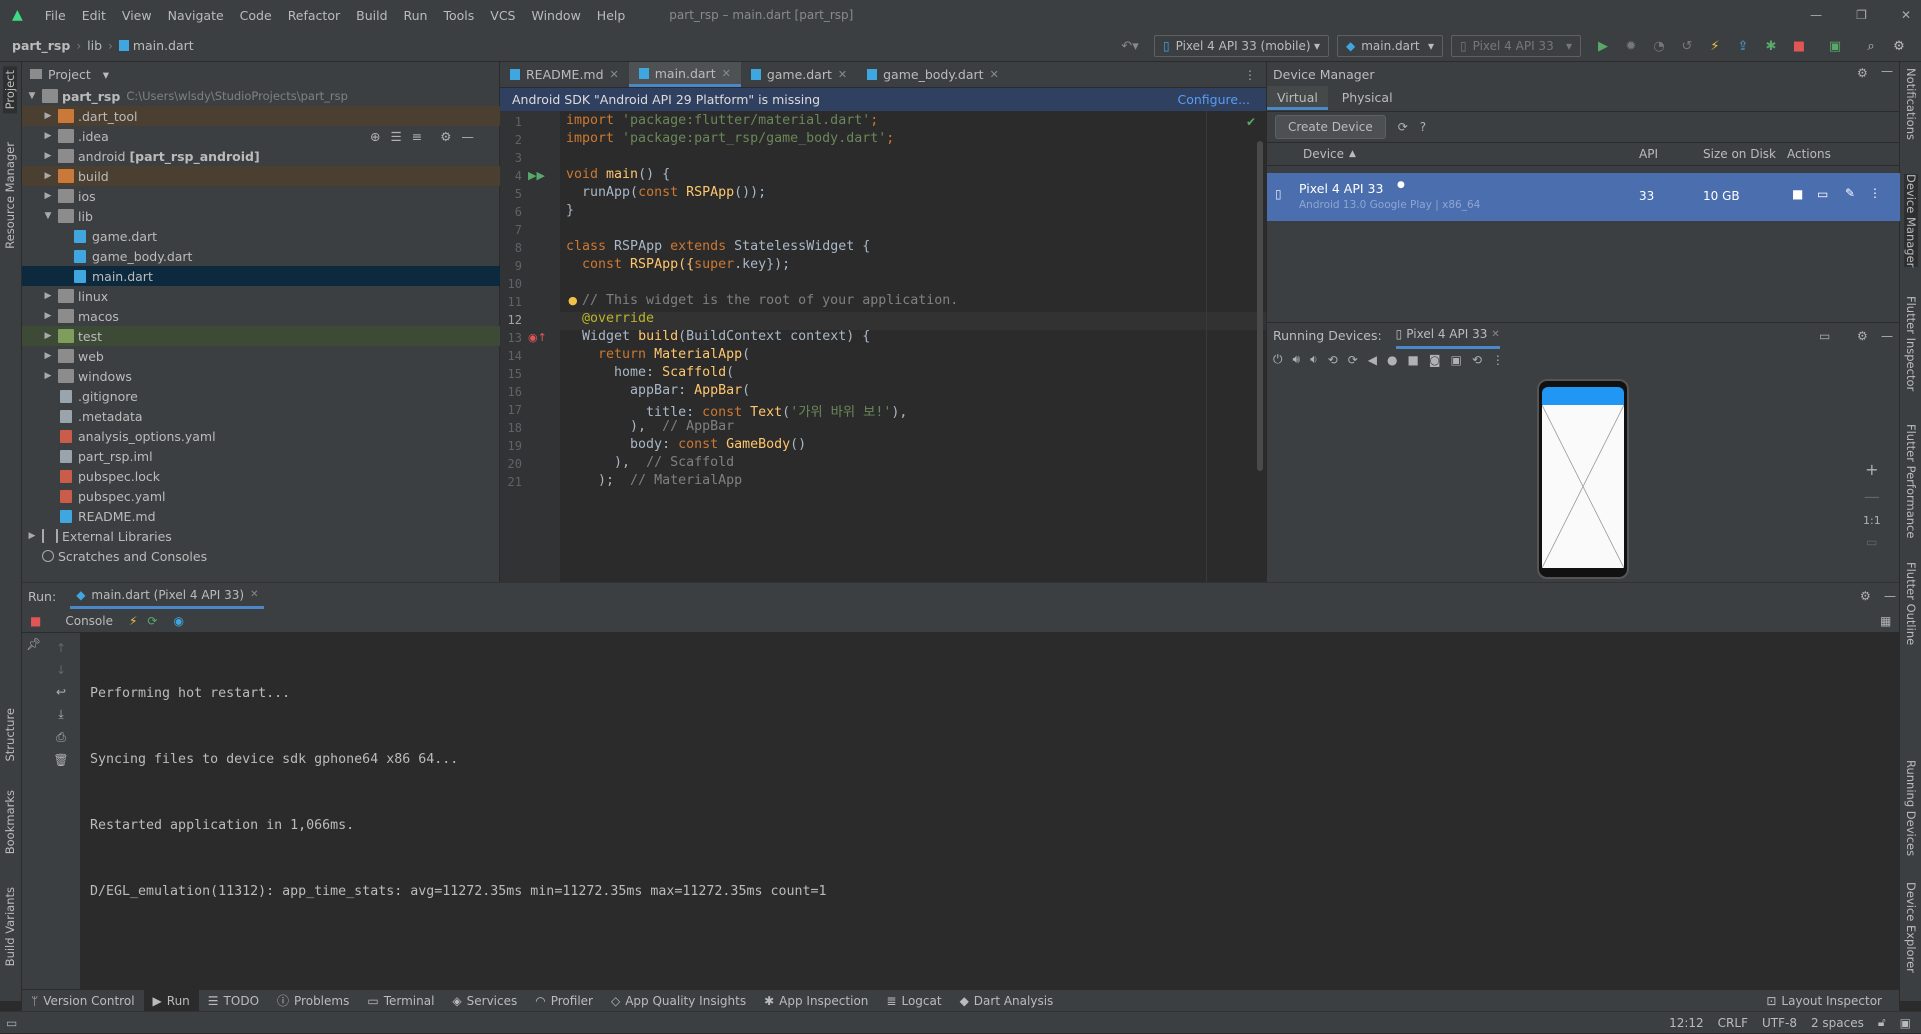 The image size is (1921, 1034). Describe the element at coordinates (261, 556) in the screenshot. I see `tree-item-scratches: Scratches and Consoles` at that location.